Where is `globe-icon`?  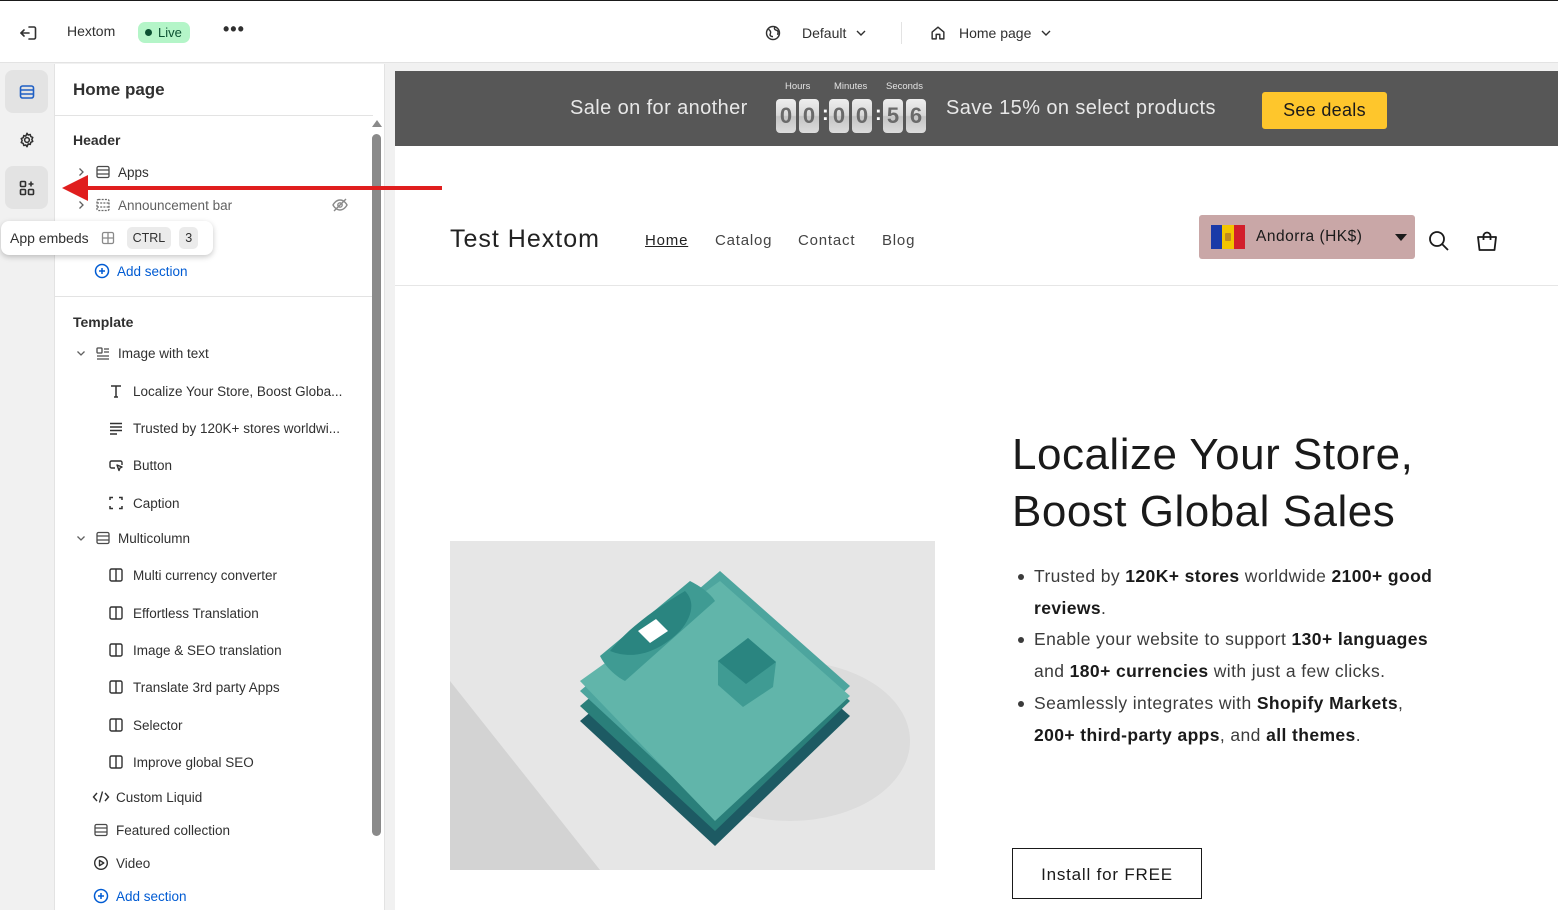 globe-icon is located at coordinates (773, 33).